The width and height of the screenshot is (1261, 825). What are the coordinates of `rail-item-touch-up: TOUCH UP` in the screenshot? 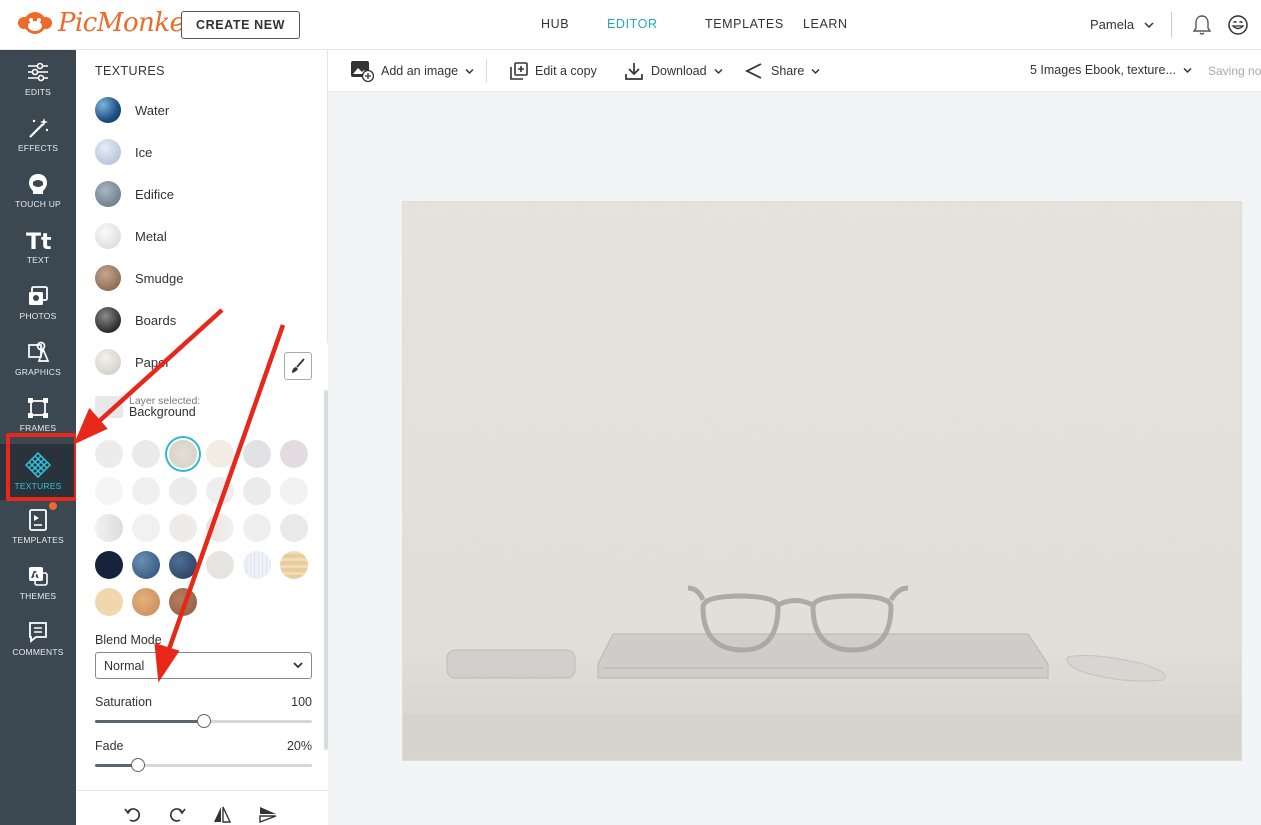 It's located at (38, 192).